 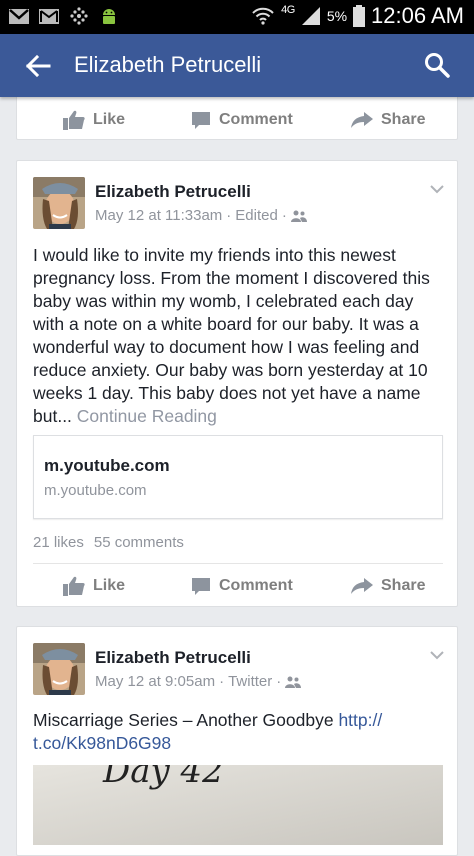 I want to click on via-label: Twitter, so click(x=250, y=681).